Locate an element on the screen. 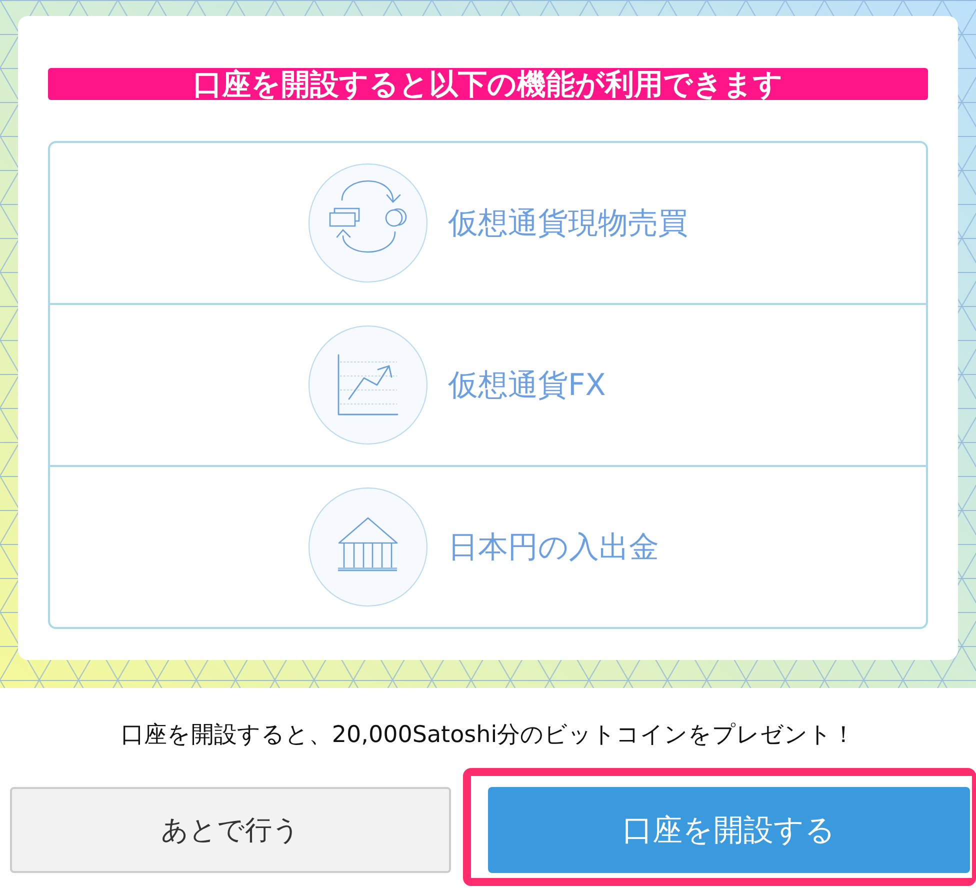 This screenshot has width=976, height=888. banner-title: 口座を開設すると以下の機能が利用できます is located at coordinates (488, 84).